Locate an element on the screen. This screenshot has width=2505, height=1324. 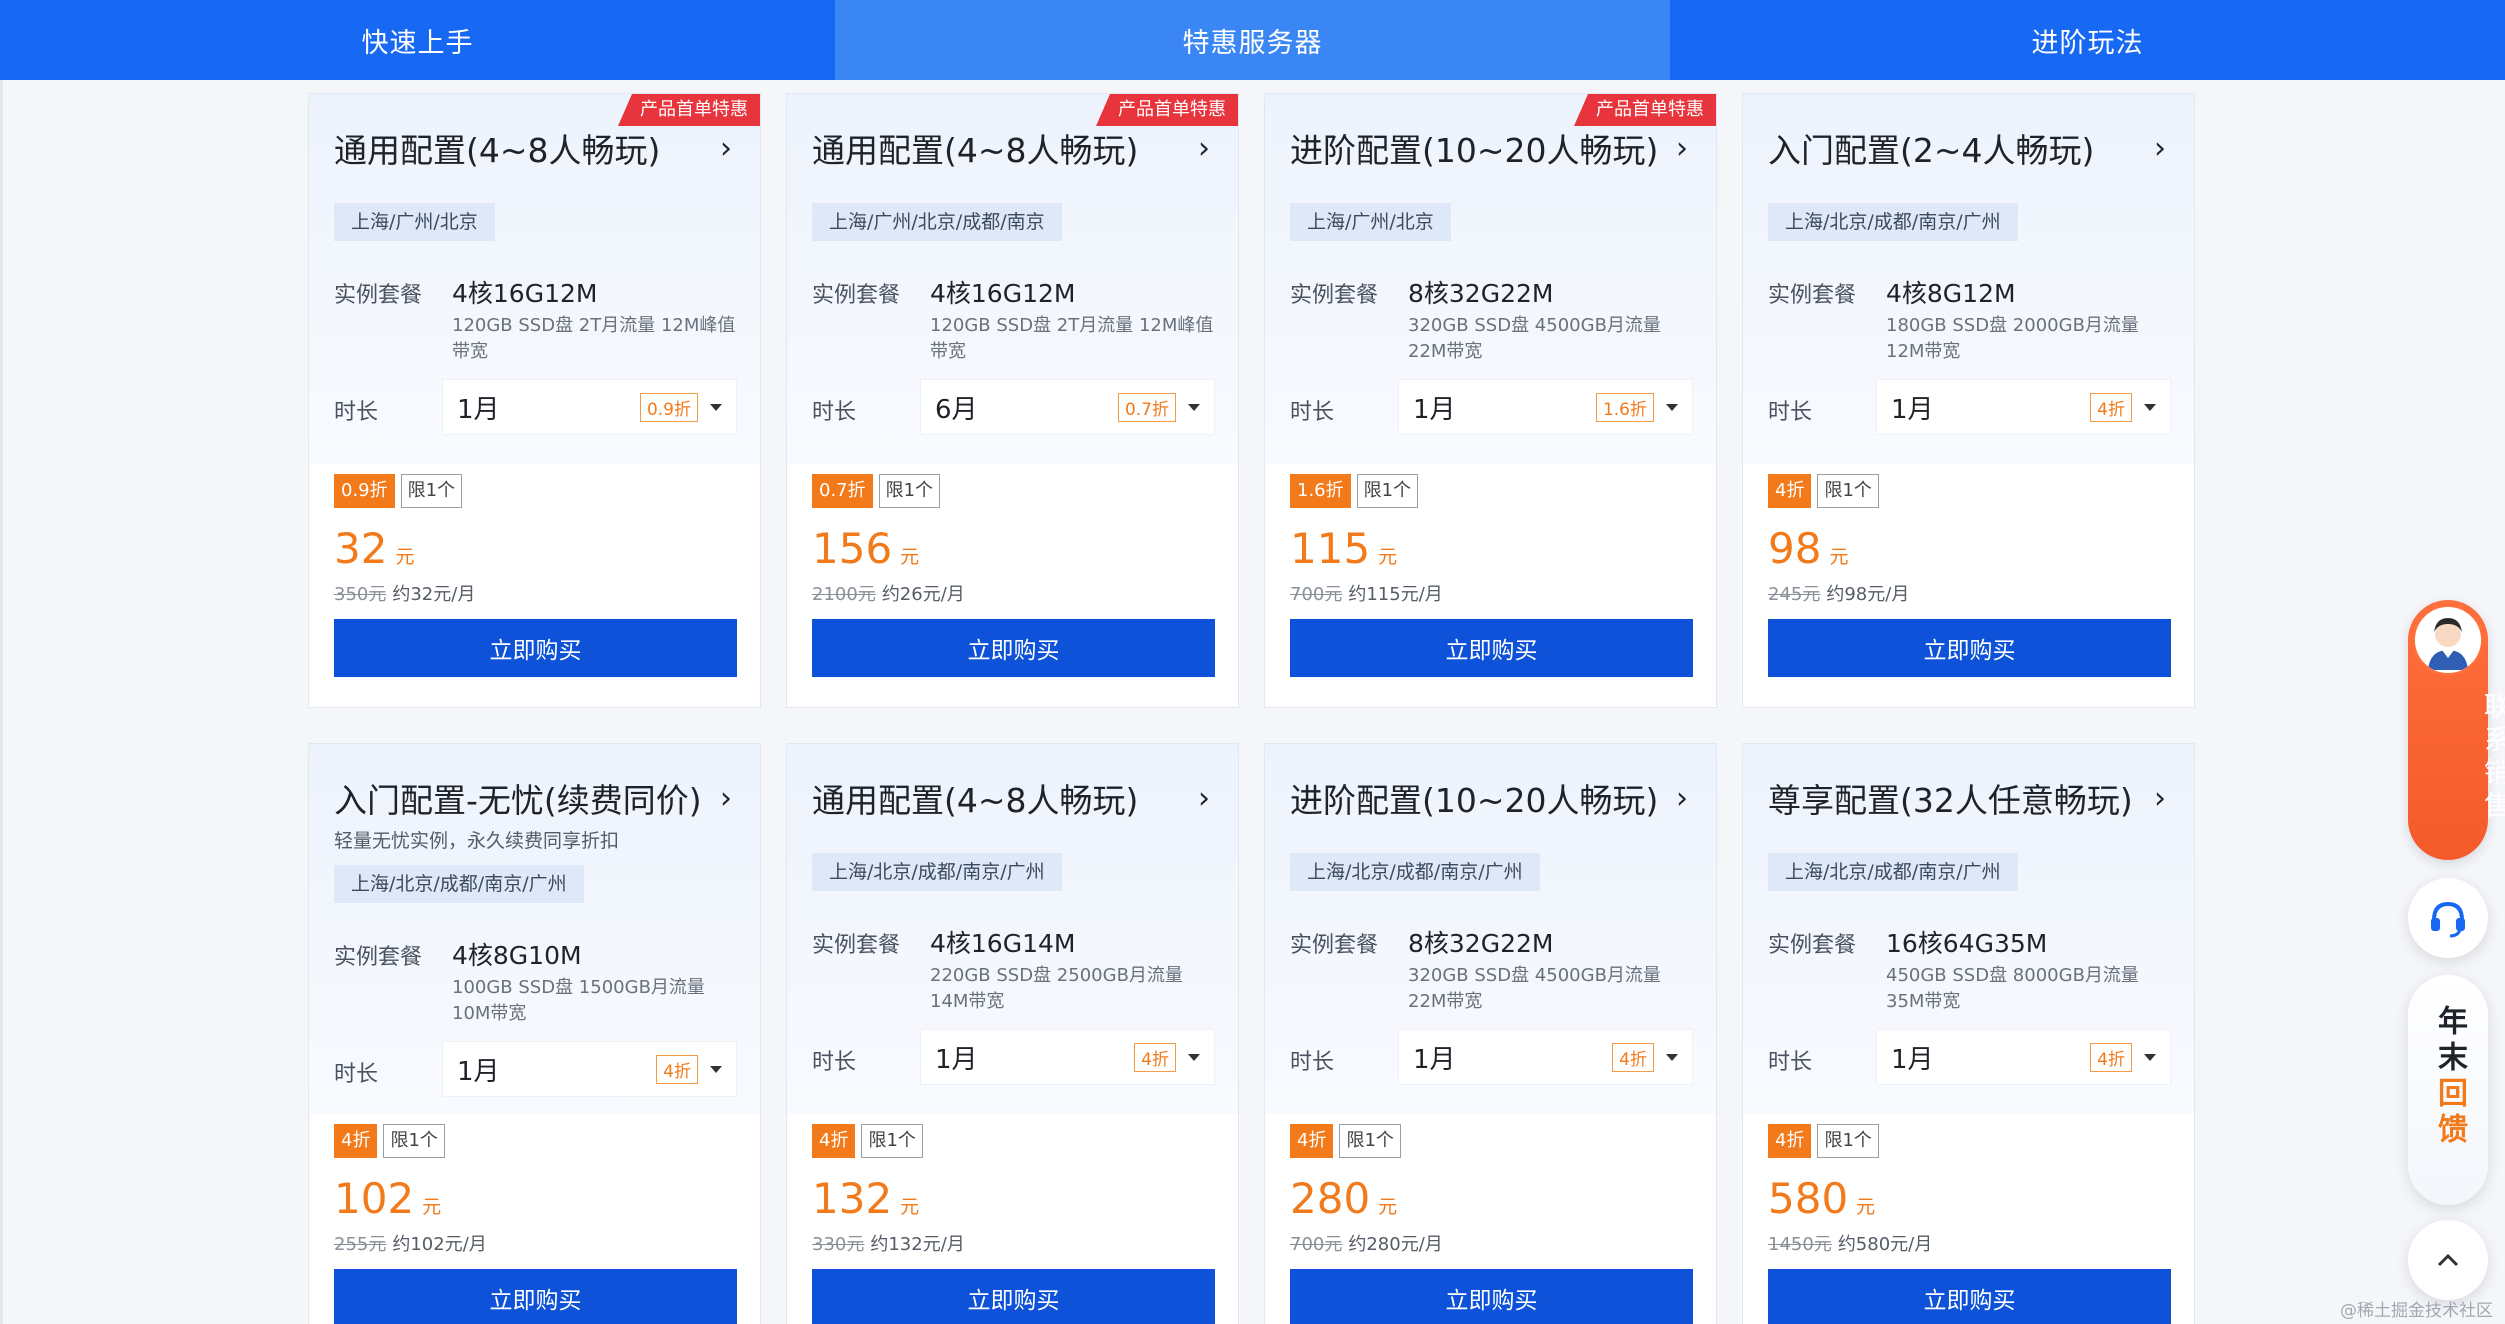
contact-sales-widget: 联系销售 is located at coordinates (2456, 730).